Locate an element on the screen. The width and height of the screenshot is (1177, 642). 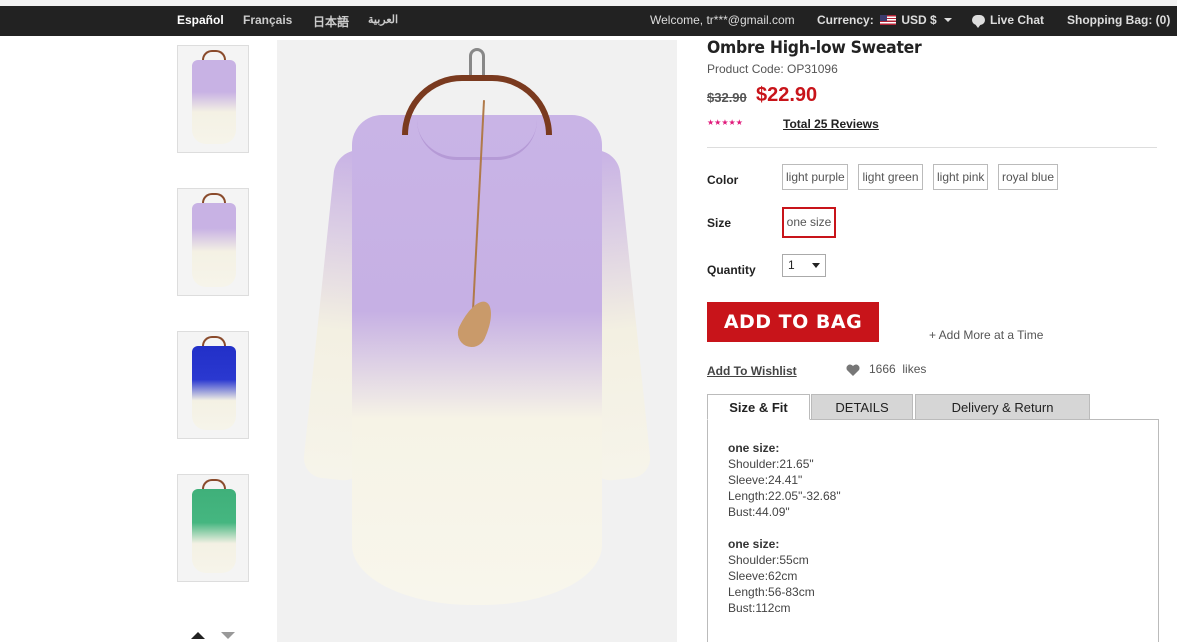
quantity-value: 1 is located at coordinates (791, 265).